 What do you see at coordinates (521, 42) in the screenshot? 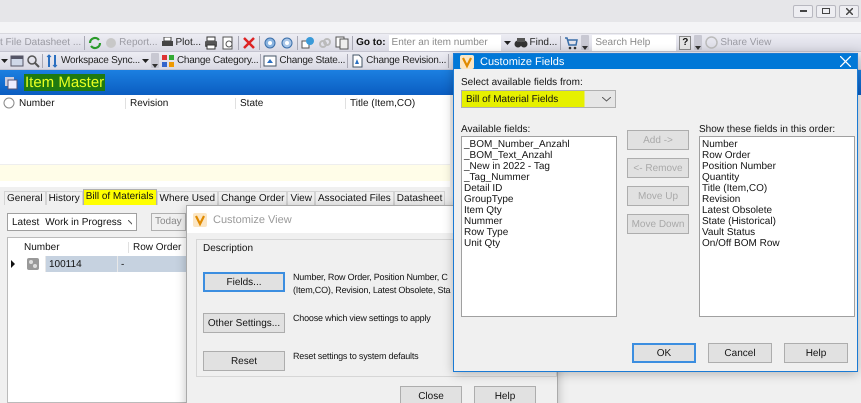
I see `binoculars-icon` at bounding box center [521, 42].